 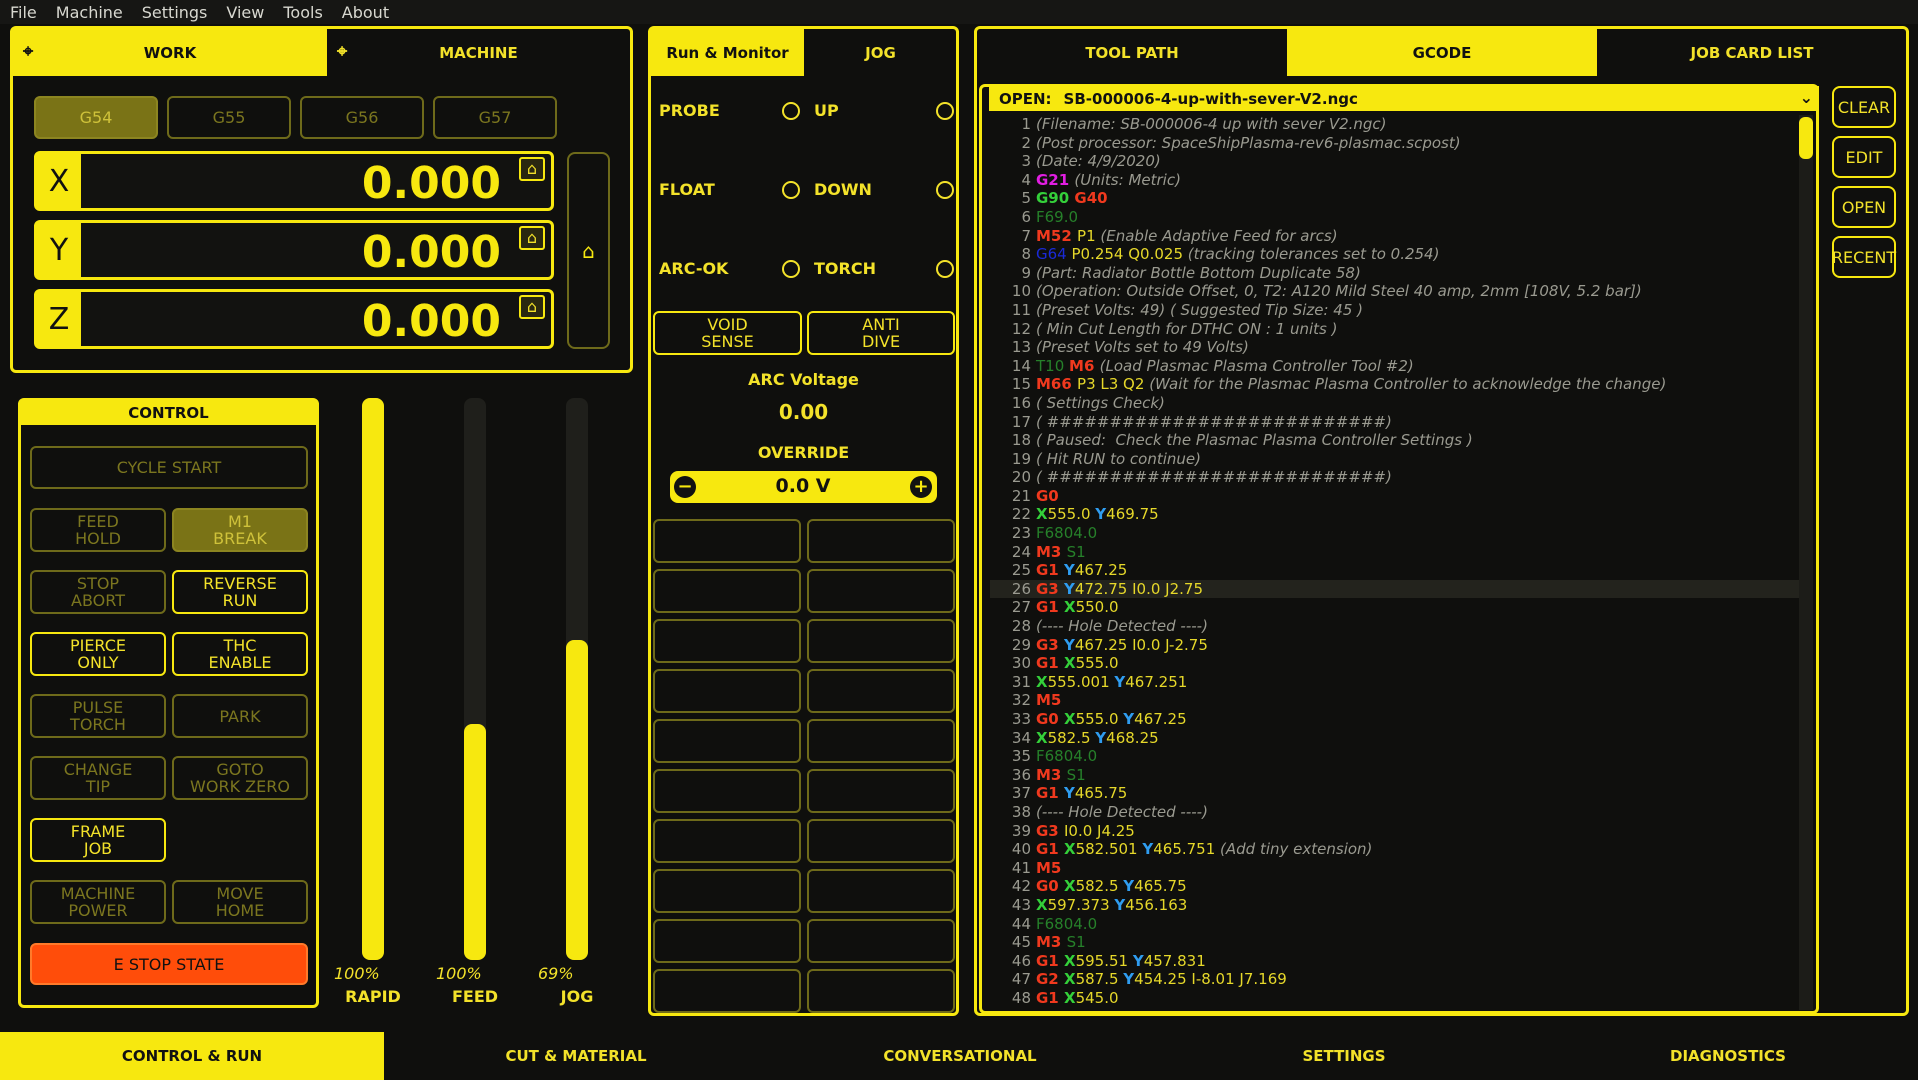 I want to click on menu-item-machine: Machine, so click(x=89, y=12).